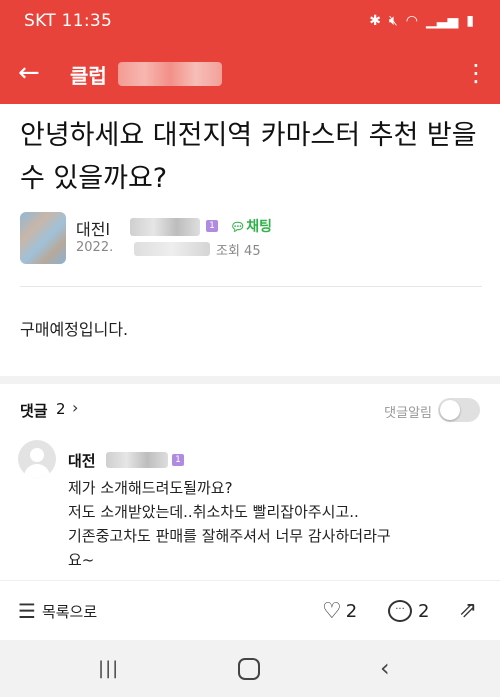  I want to click on list-button: ☰ 목록으로, so click(57, 611).